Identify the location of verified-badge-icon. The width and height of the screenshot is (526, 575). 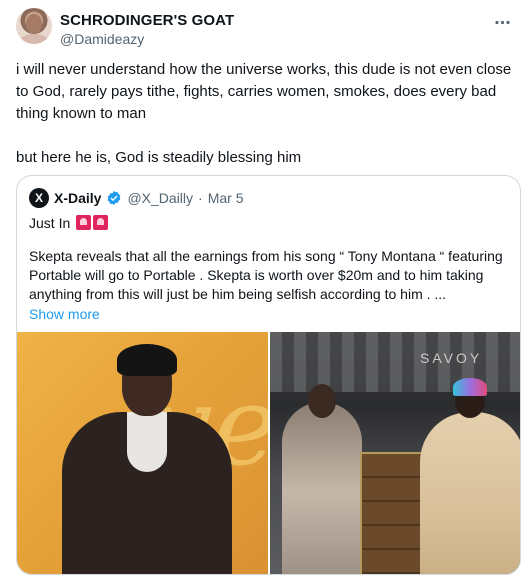
(114, 198).